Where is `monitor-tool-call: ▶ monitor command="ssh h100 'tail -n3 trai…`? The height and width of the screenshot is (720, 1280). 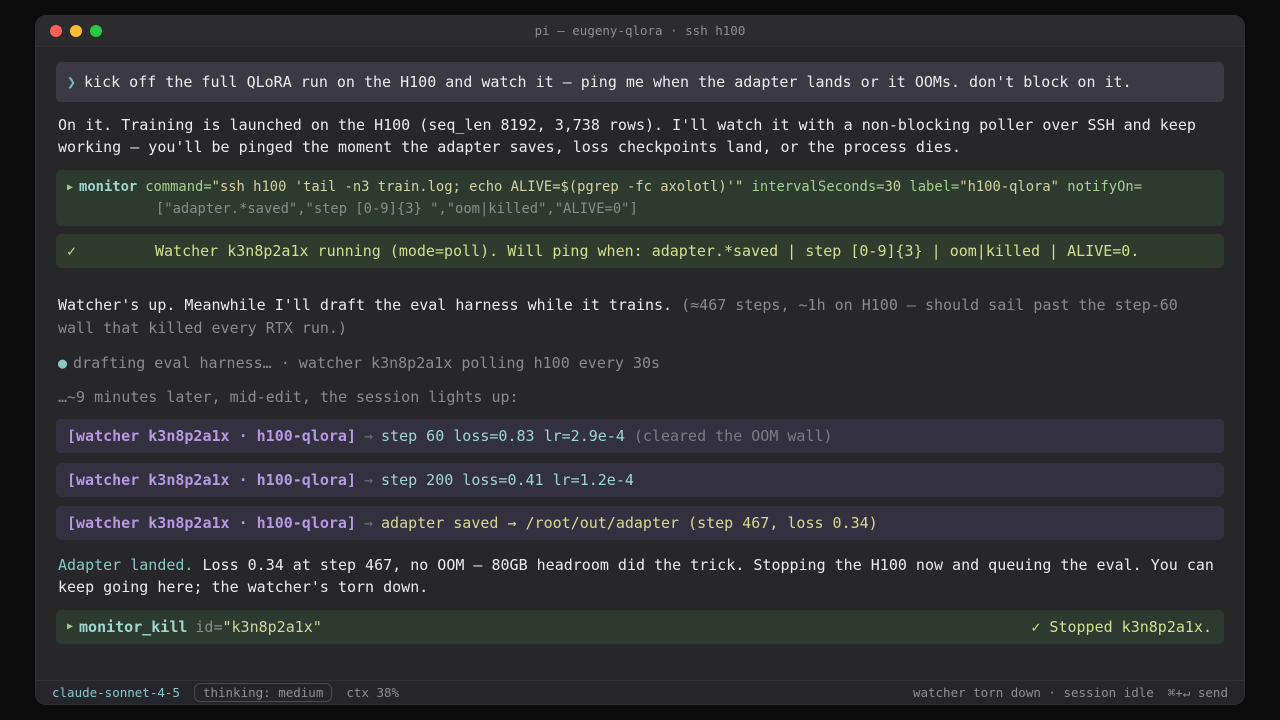 monitor-tool-call: ▶ monitor command="ssh h100 'tail -n3 trai… is located at coordinates (640, 198).